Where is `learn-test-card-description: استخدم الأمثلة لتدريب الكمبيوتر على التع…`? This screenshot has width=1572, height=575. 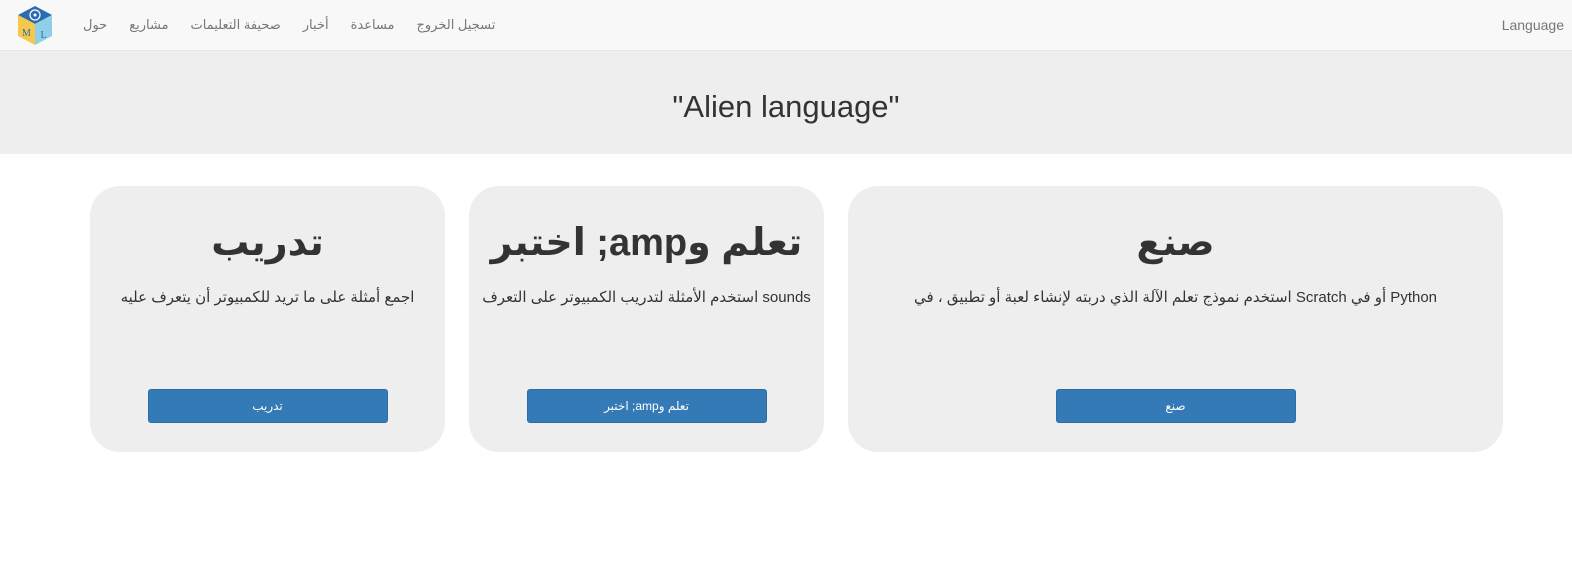
learn-test-card-description: استخدم الأمثلة لتدريب الكمبيوتر على التع… is located at coordinates (646, 297).